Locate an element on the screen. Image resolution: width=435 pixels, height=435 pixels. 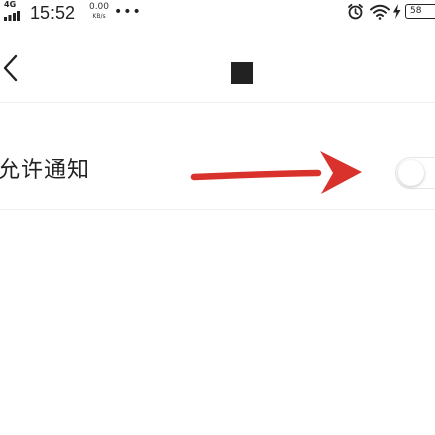
network-speed: 0.00 KB/s is located at coordinates (99, 12).